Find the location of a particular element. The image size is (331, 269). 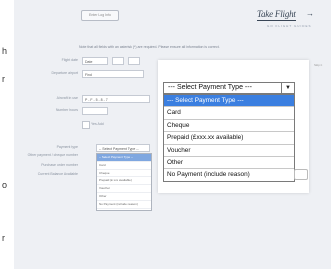

mini-option: Card is located at coordinates (124, 166).